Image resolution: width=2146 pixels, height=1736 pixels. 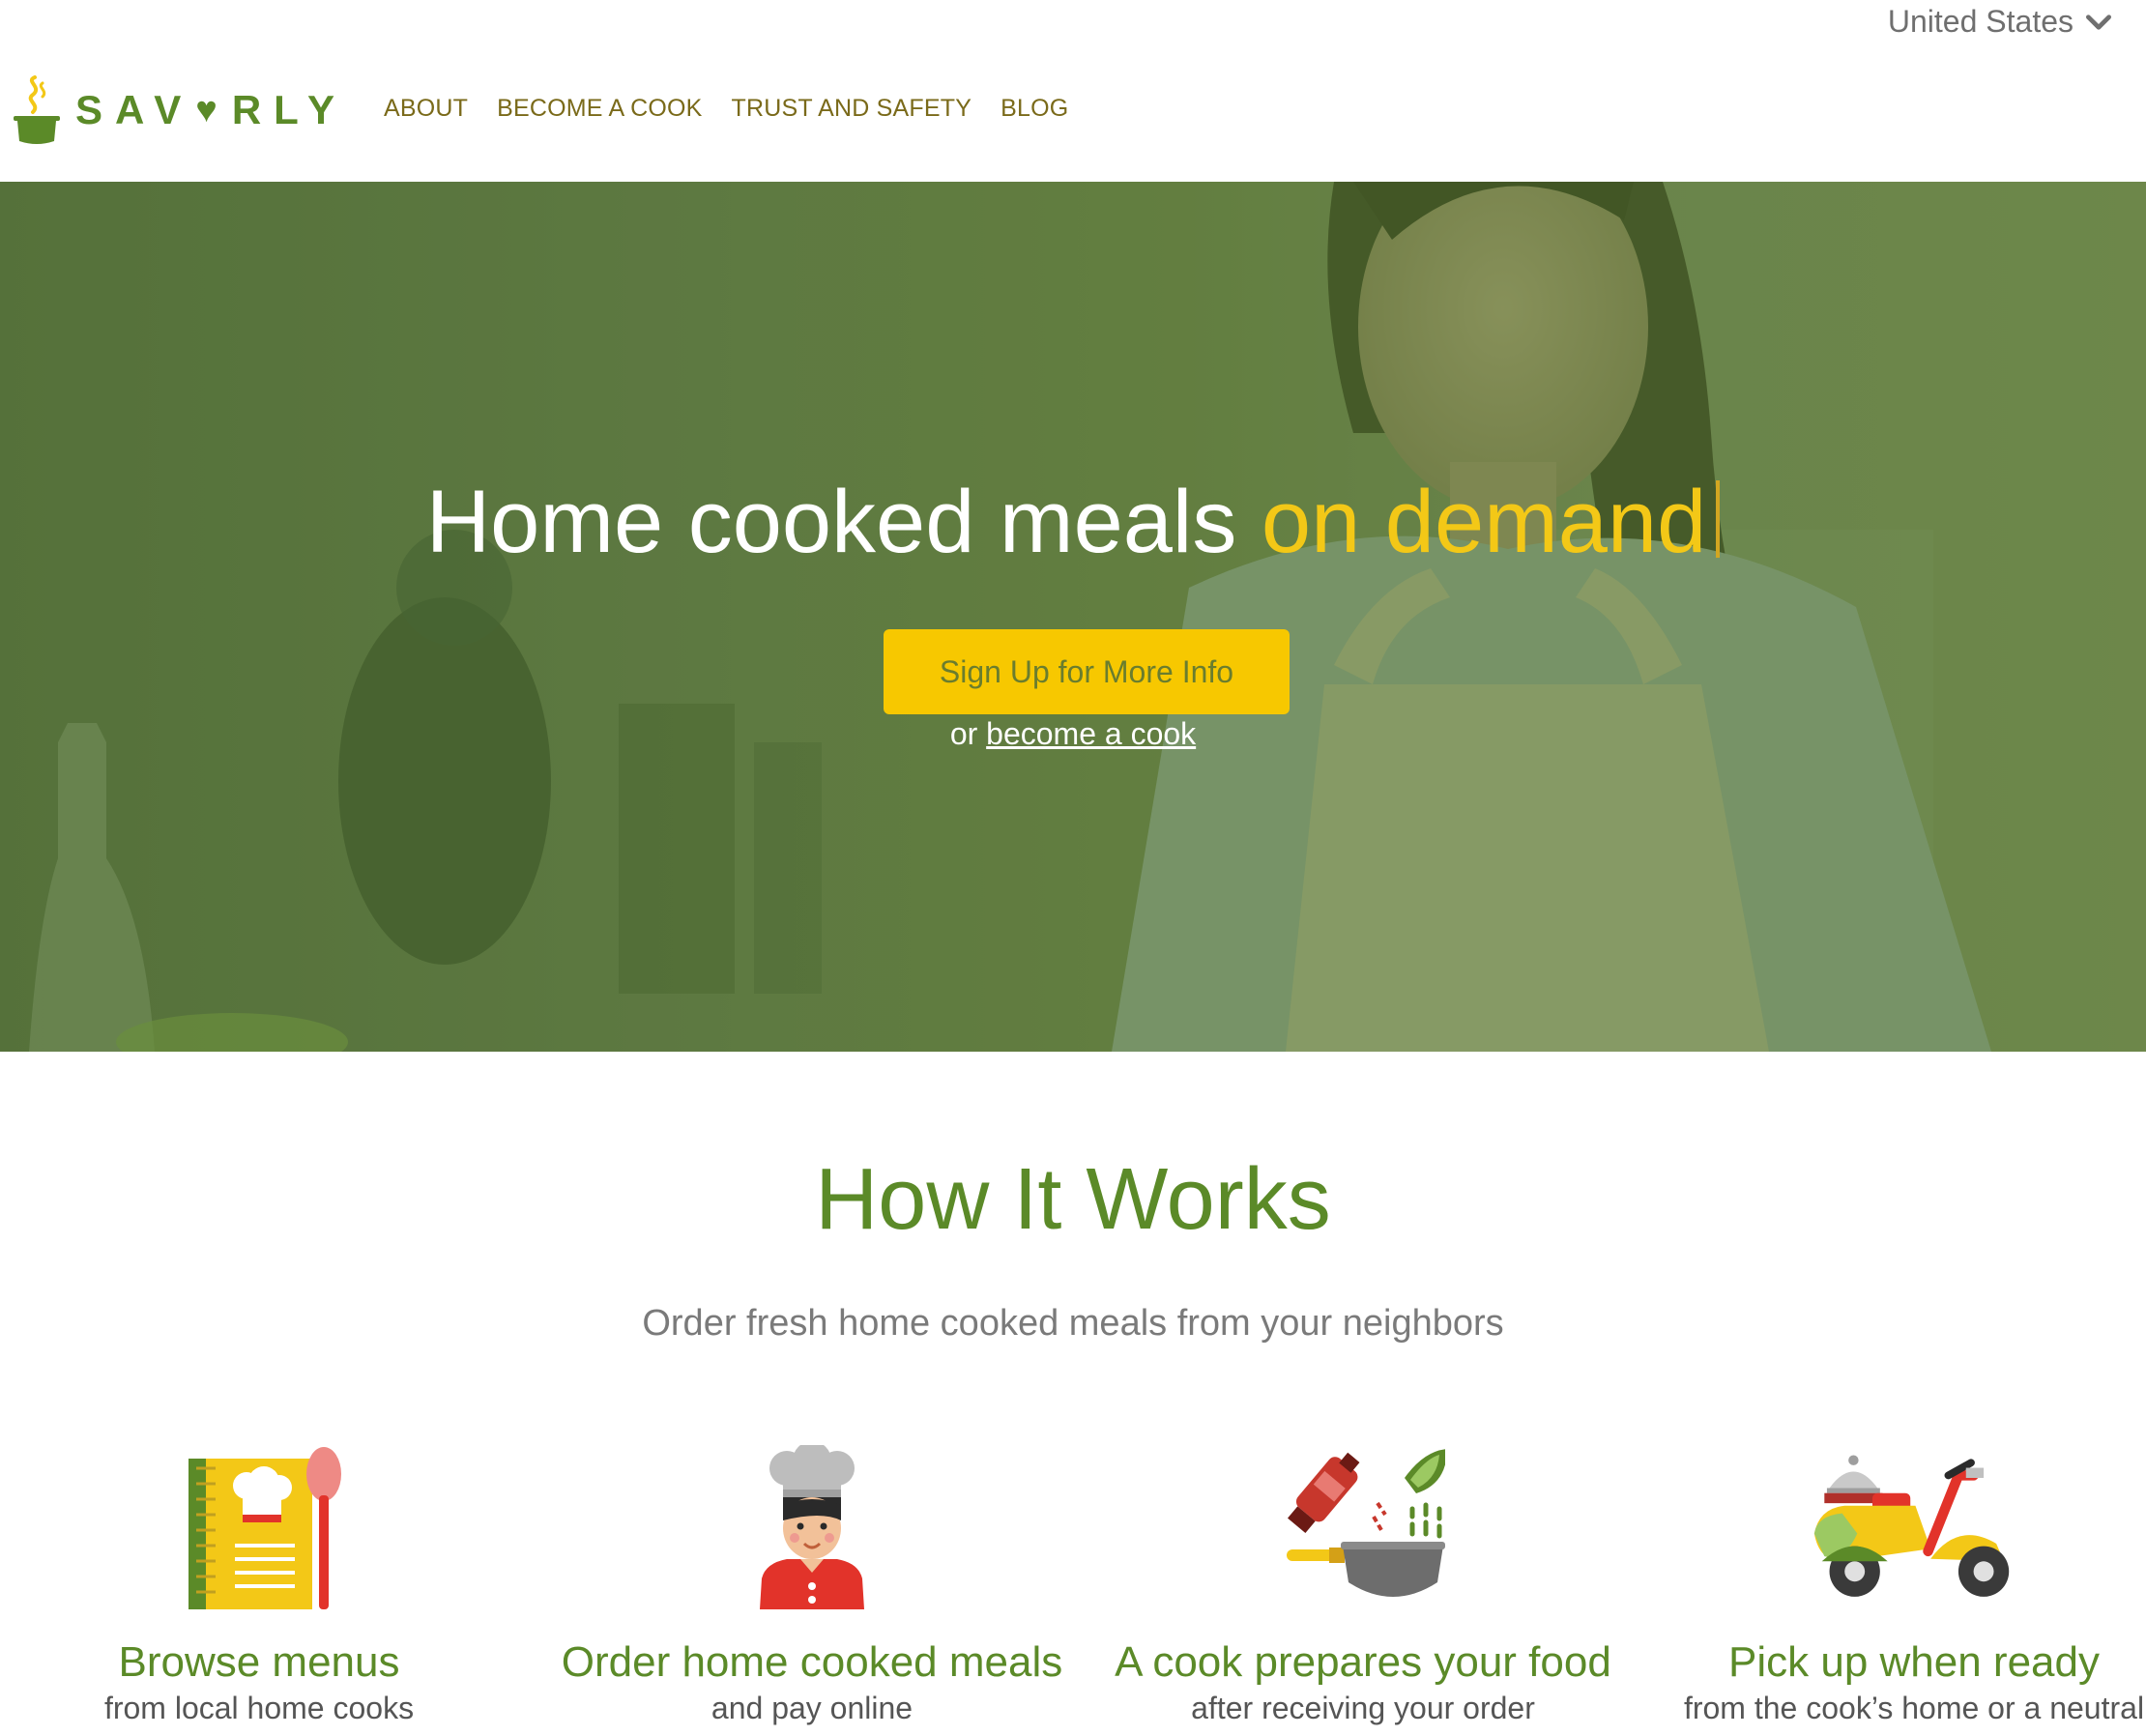 I want to click on country-selector: United States, so click(x=2001, y=22).